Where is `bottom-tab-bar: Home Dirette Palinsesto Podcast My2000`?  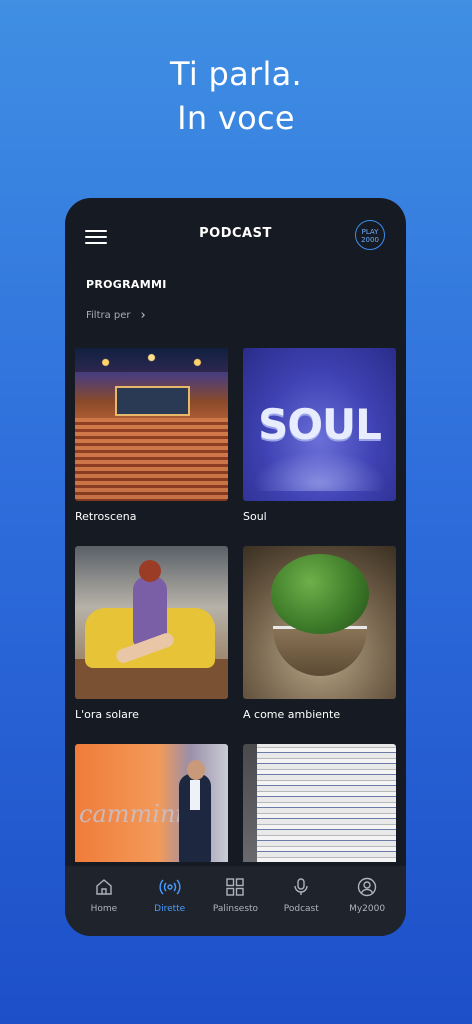 bottom-tab-bar: Home Dirette Palinsesto Podcast My2000 is located at coordinates (235, 901).